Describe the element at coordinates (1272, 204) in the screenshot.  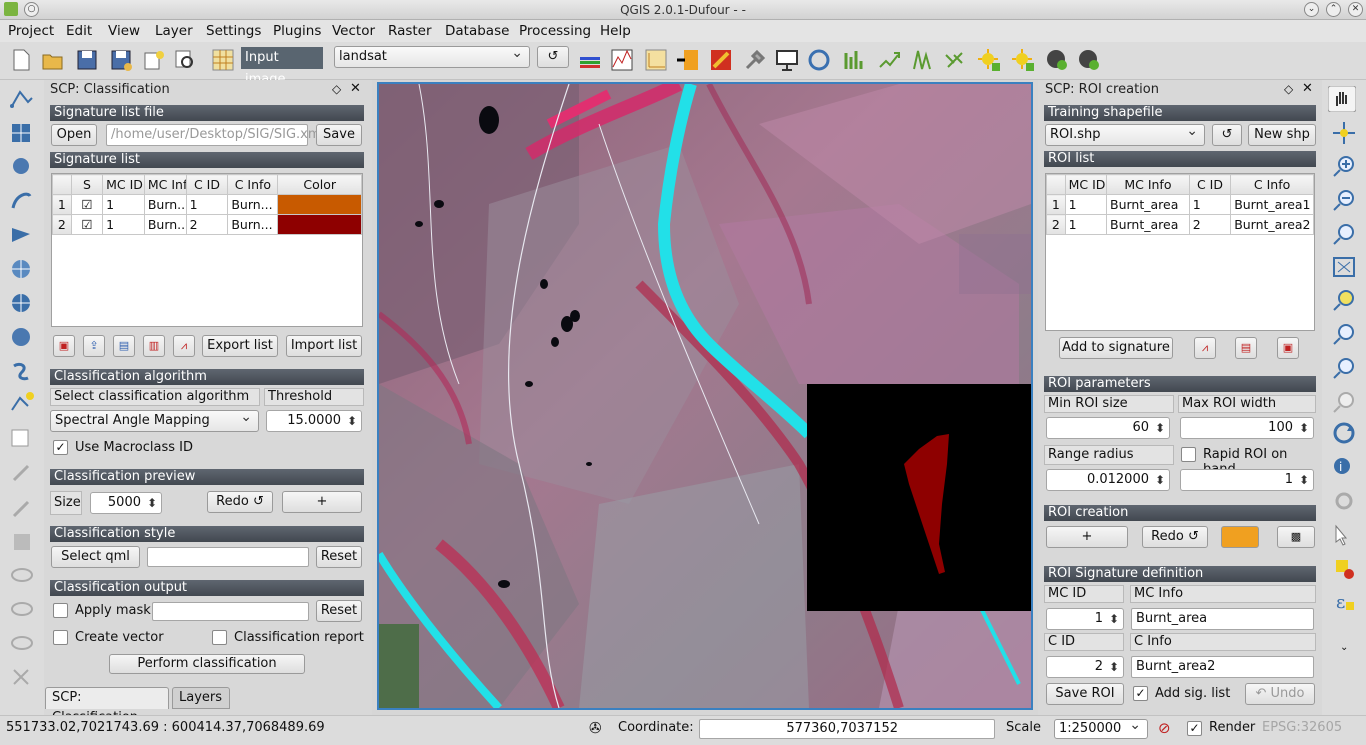
I see `c-info-cell: Burnt_area1` at that location.